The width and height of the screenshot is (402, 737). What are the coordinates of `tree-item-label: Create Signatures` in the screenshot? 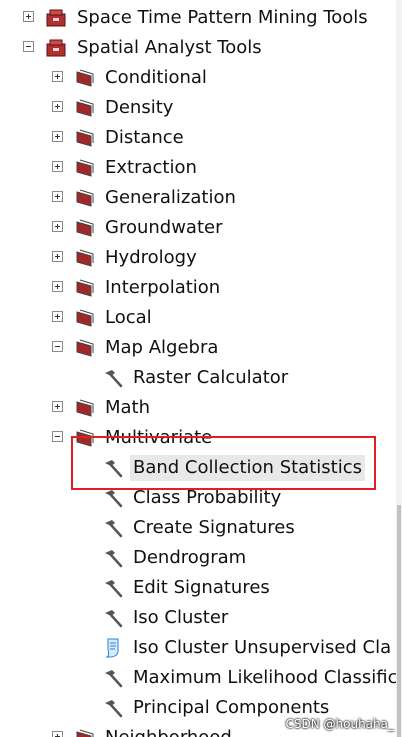 It's located at (214, 527).